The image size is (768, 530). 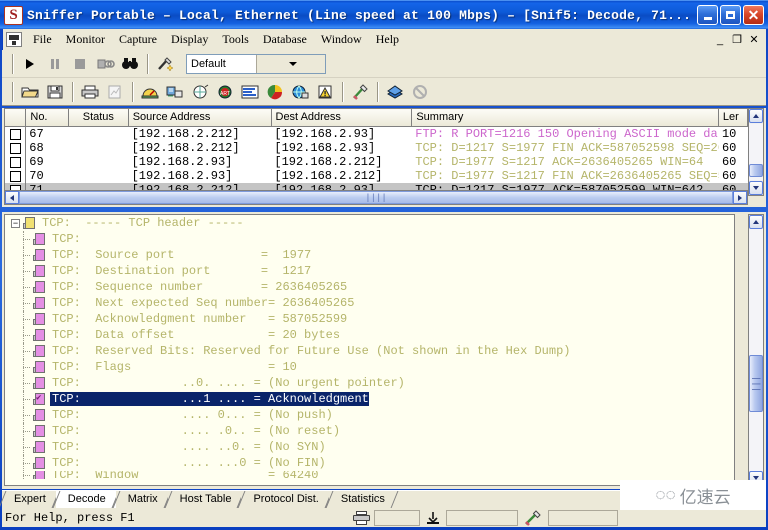 I want to click on tree-node: TCP: Sequence number = 2636405265, so click(x=369, y=287).